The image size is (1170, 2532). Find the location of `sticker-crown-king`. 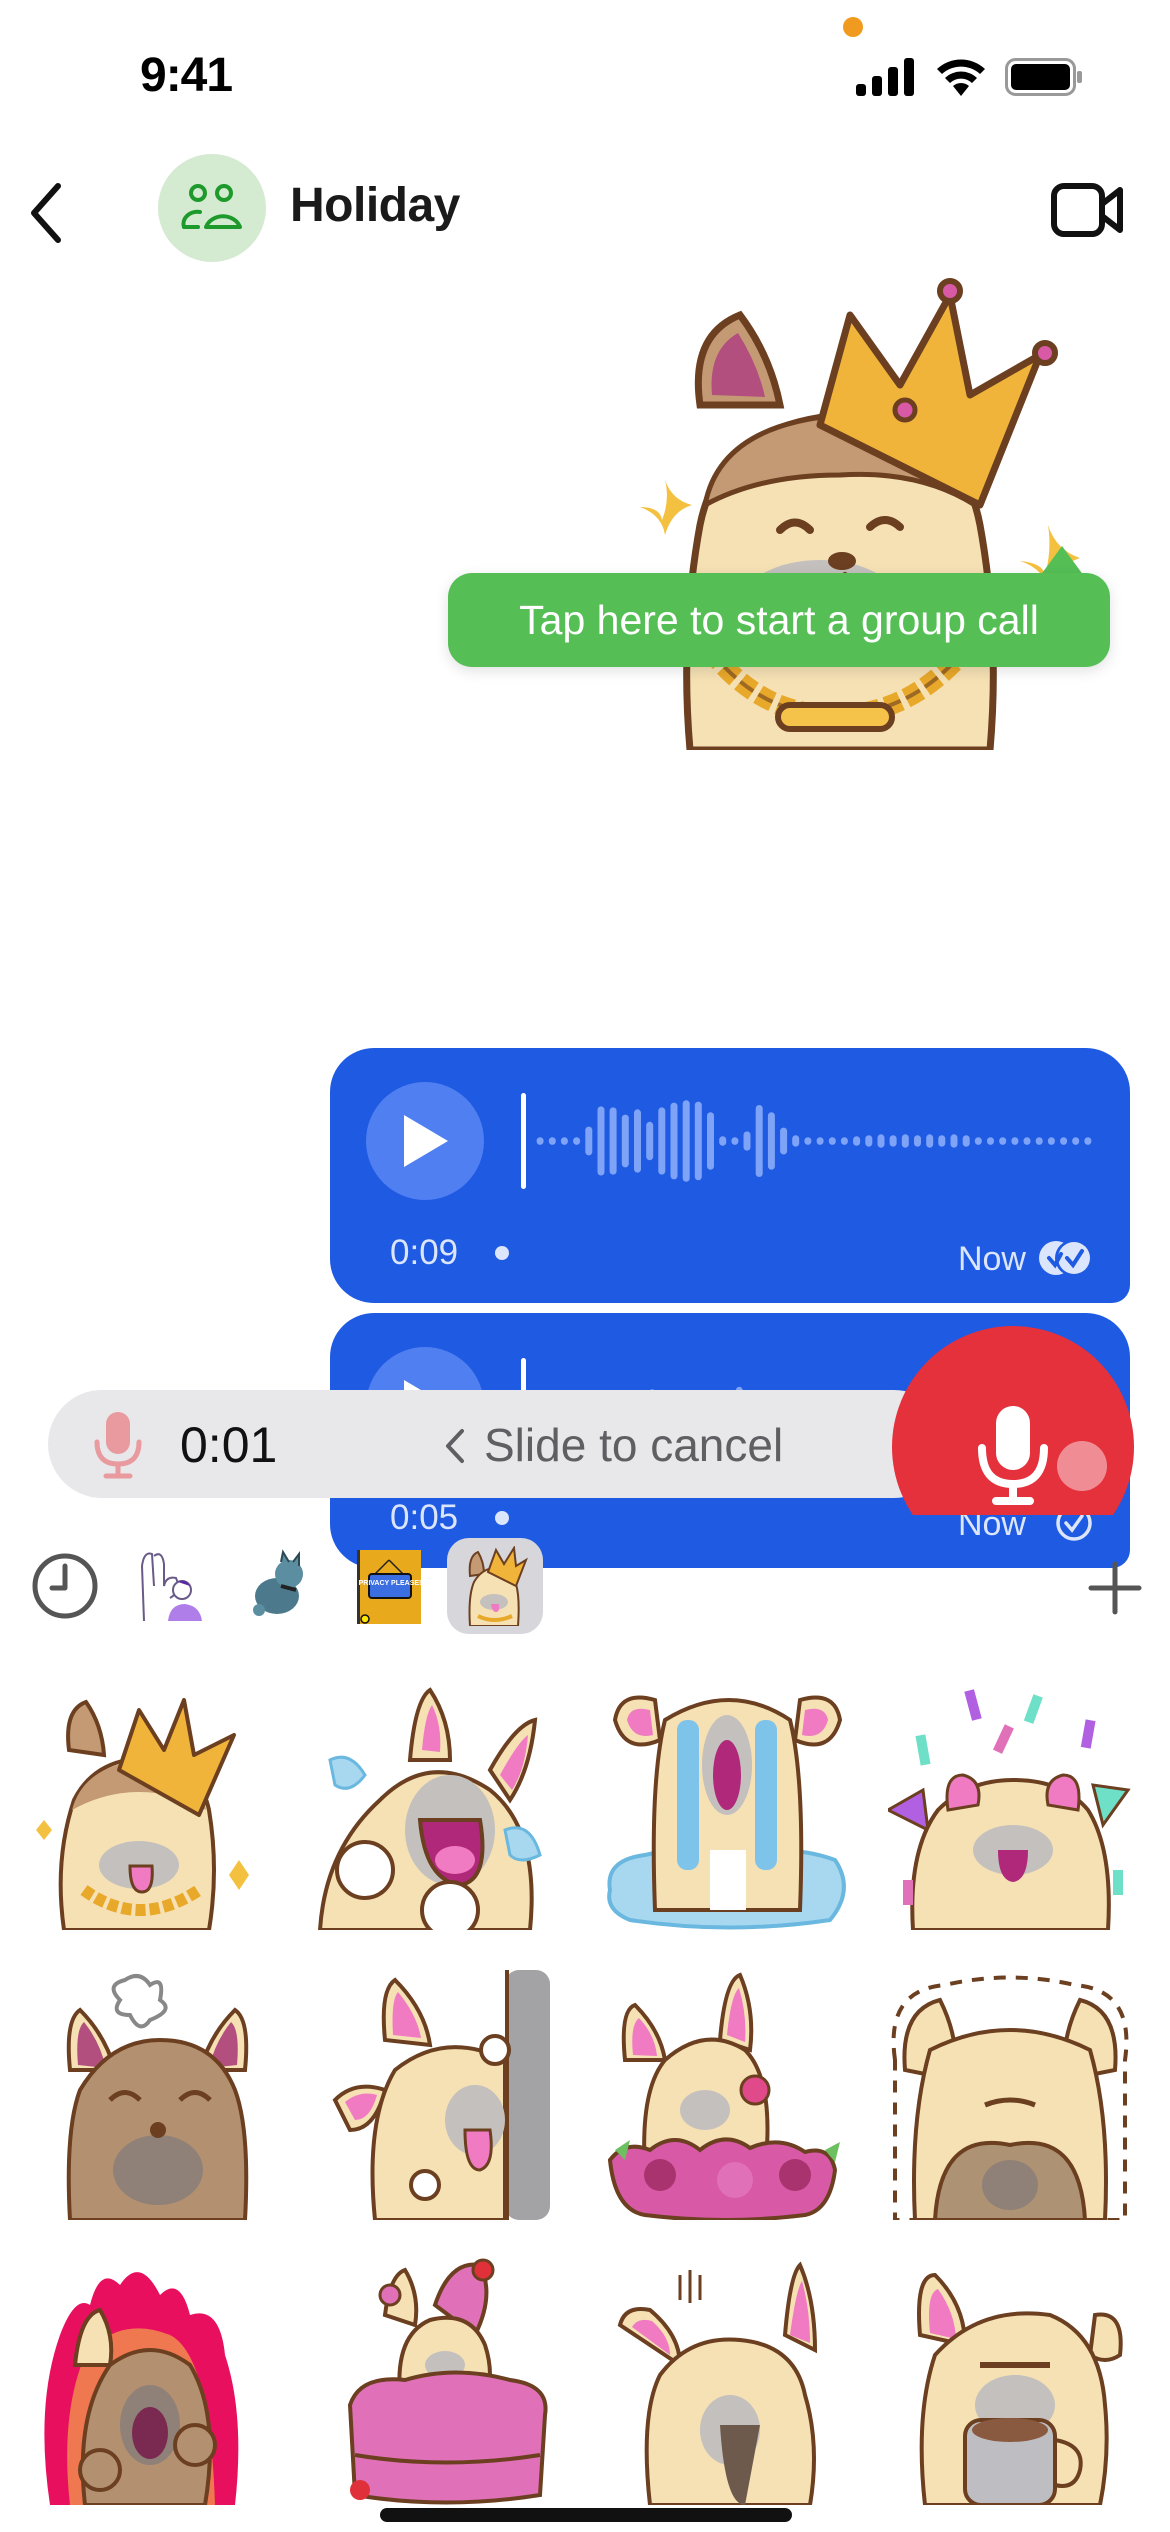

sticker-crown-king is located at coordinates (149, 1805).